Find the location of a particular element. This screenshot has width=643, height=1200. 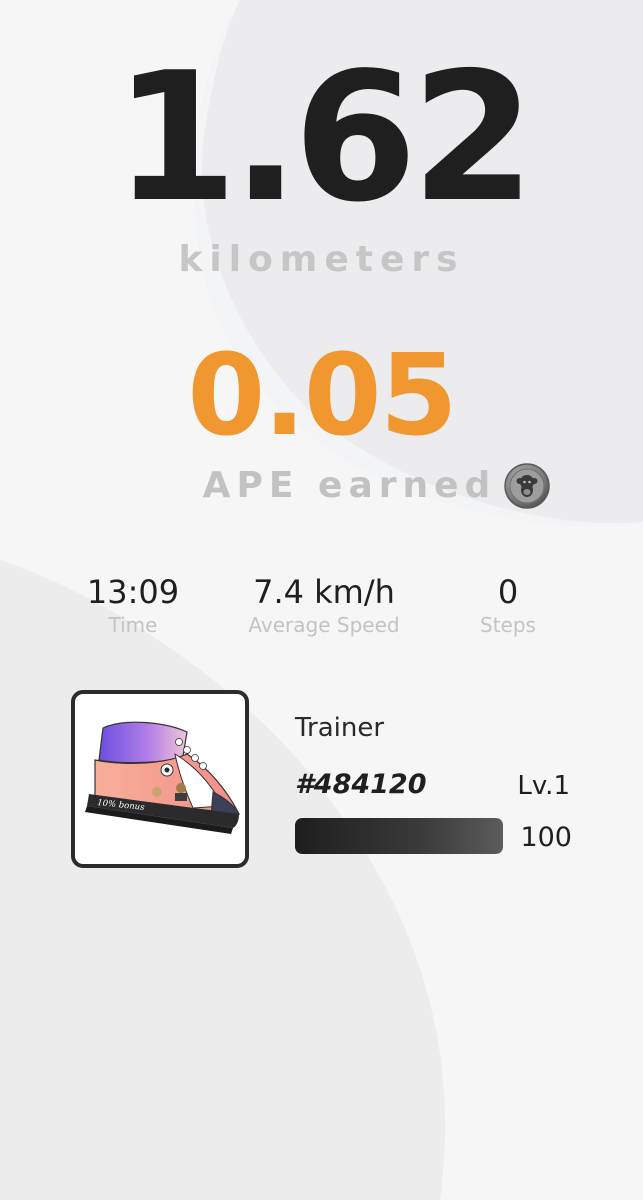

ape-earned-row: APE earned is located at coordinates (321, 486).